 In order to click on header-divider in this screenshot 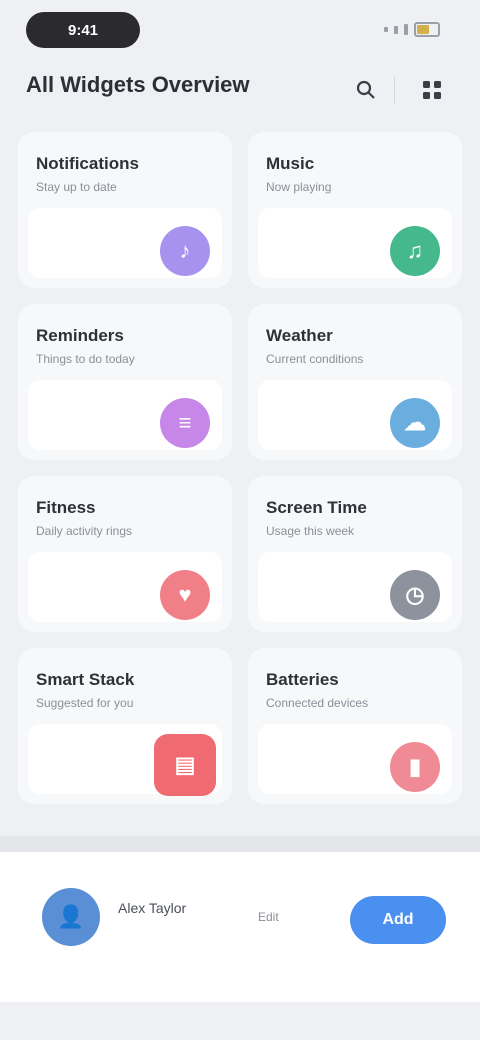, I will do `click(394, 90)`.